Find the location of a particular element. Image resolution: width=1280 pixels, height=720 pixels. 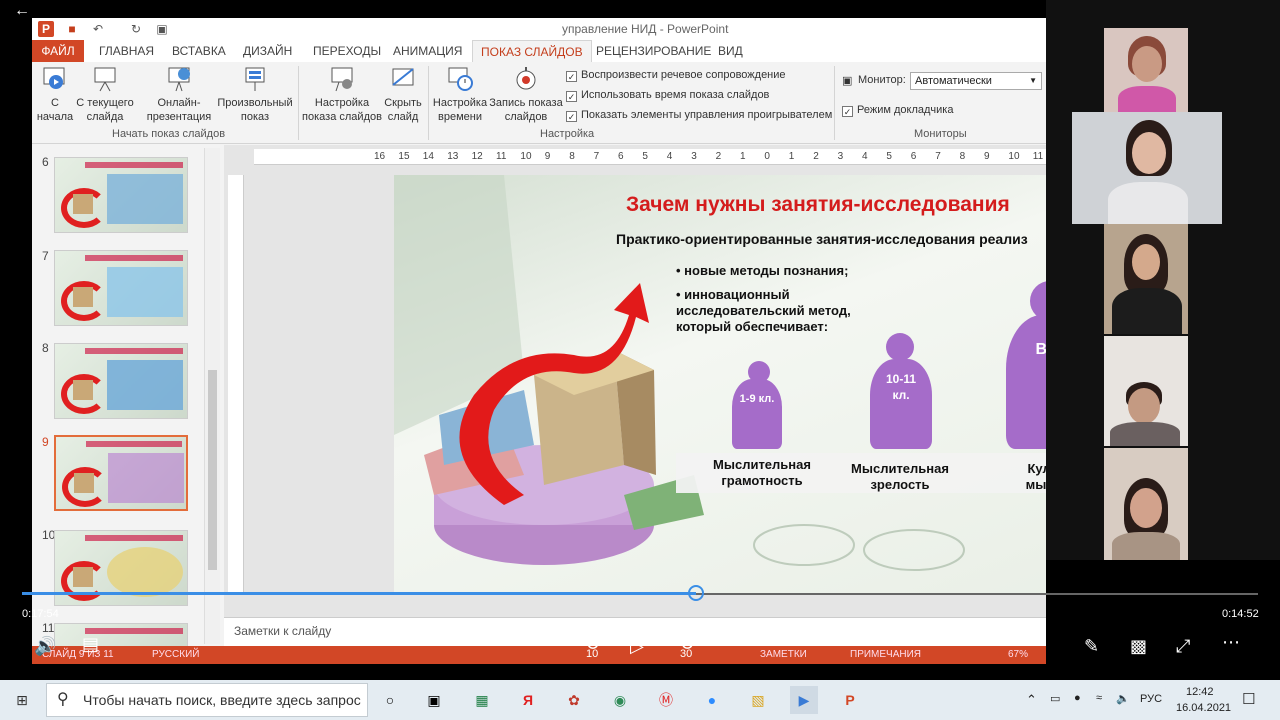

zoom-level: 67% is located at coordinates (1018, 654).